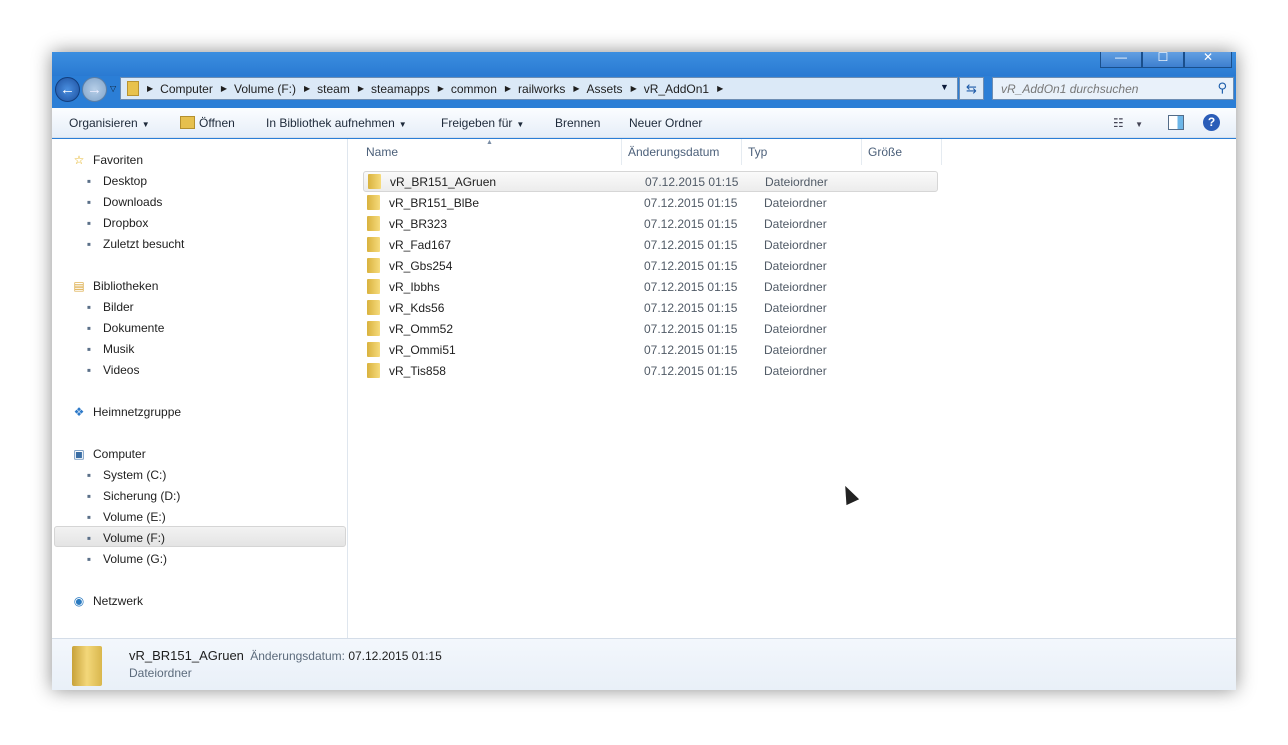 This screenshot has height=745, width=1288. What do you see at coordinates (650, 307) in the screenshot?
I see `file-row: vR_Kds56 07.12.2015 01:15 Dateiordner` at bounding box center [650, 307].